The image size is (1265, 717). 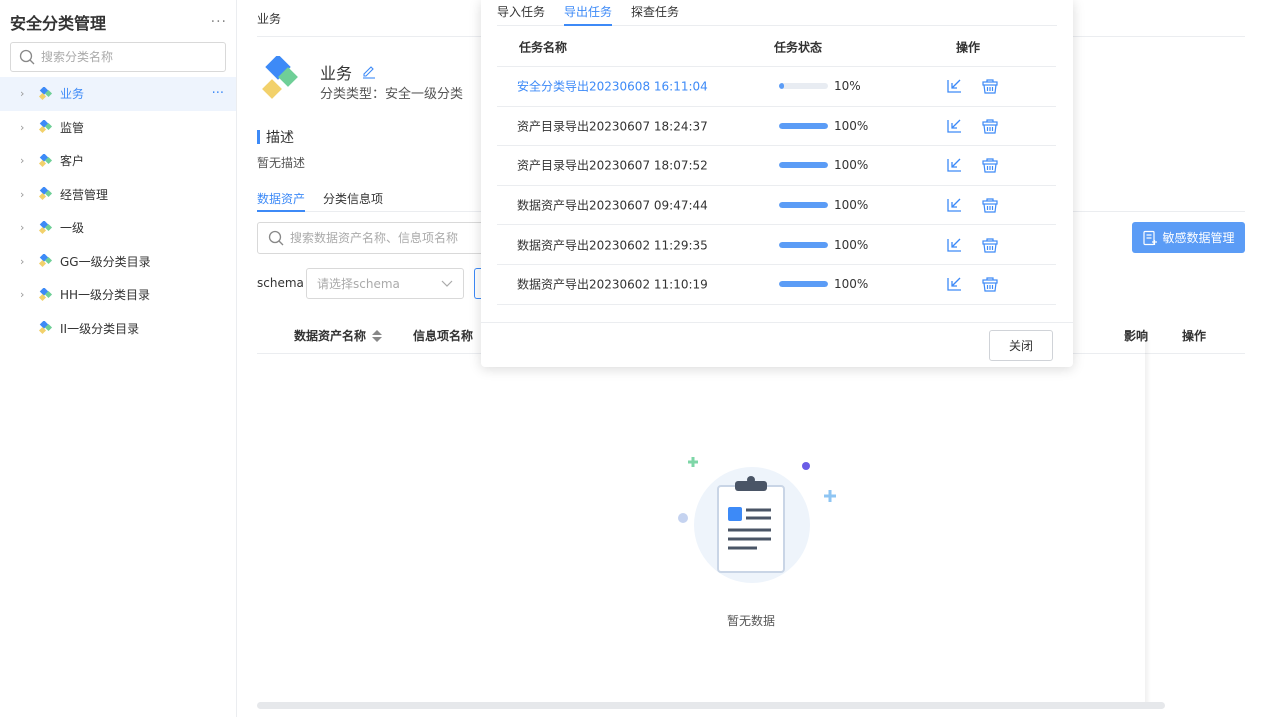 What do you see at coordinates (612, 205) in the screenshot?
I see `task-name: 数据资产导出20230607 09:47:44` at bounding box center [612, 205].